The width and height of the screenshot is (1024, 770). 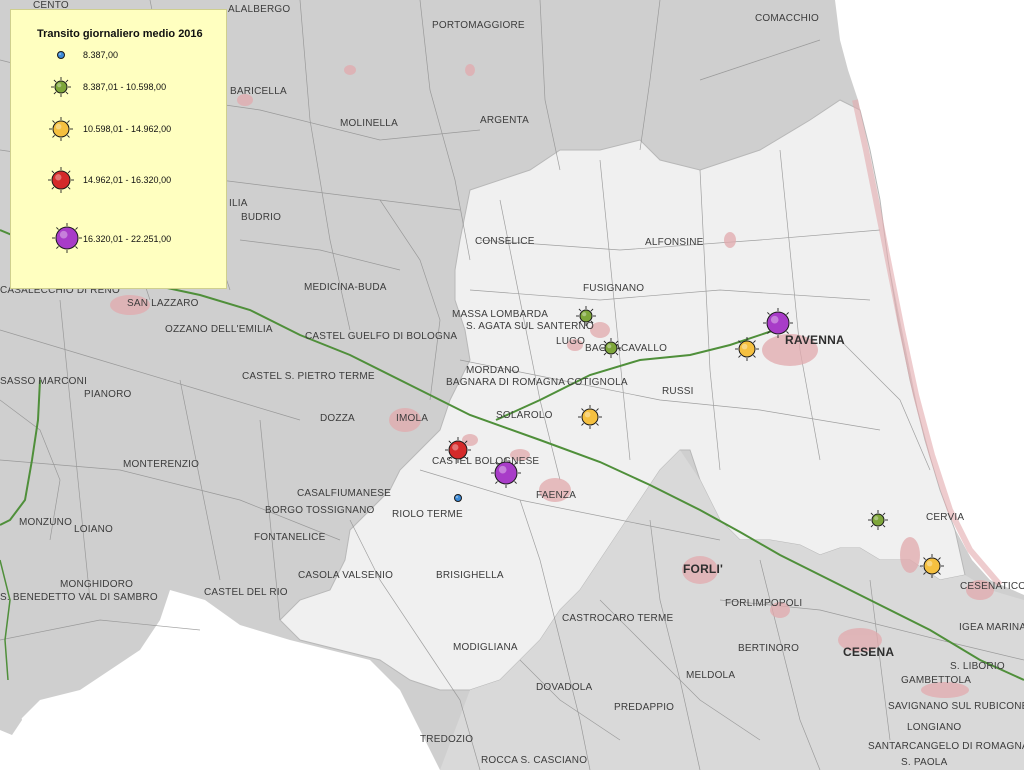 What do you see at coordinates (61, 55) in the screenshot?
I see `small-blue-marker-icon` at bounding box center [61, 55].